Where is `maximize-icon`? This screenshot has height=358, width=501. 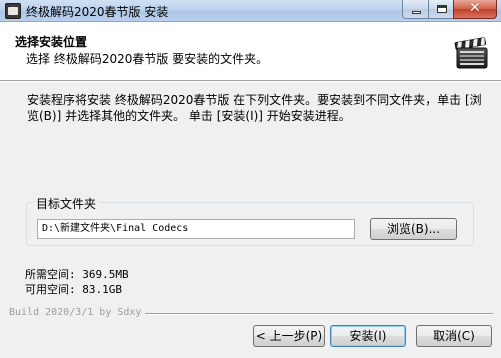
maximize-icon is located at coordinates (442, 9).